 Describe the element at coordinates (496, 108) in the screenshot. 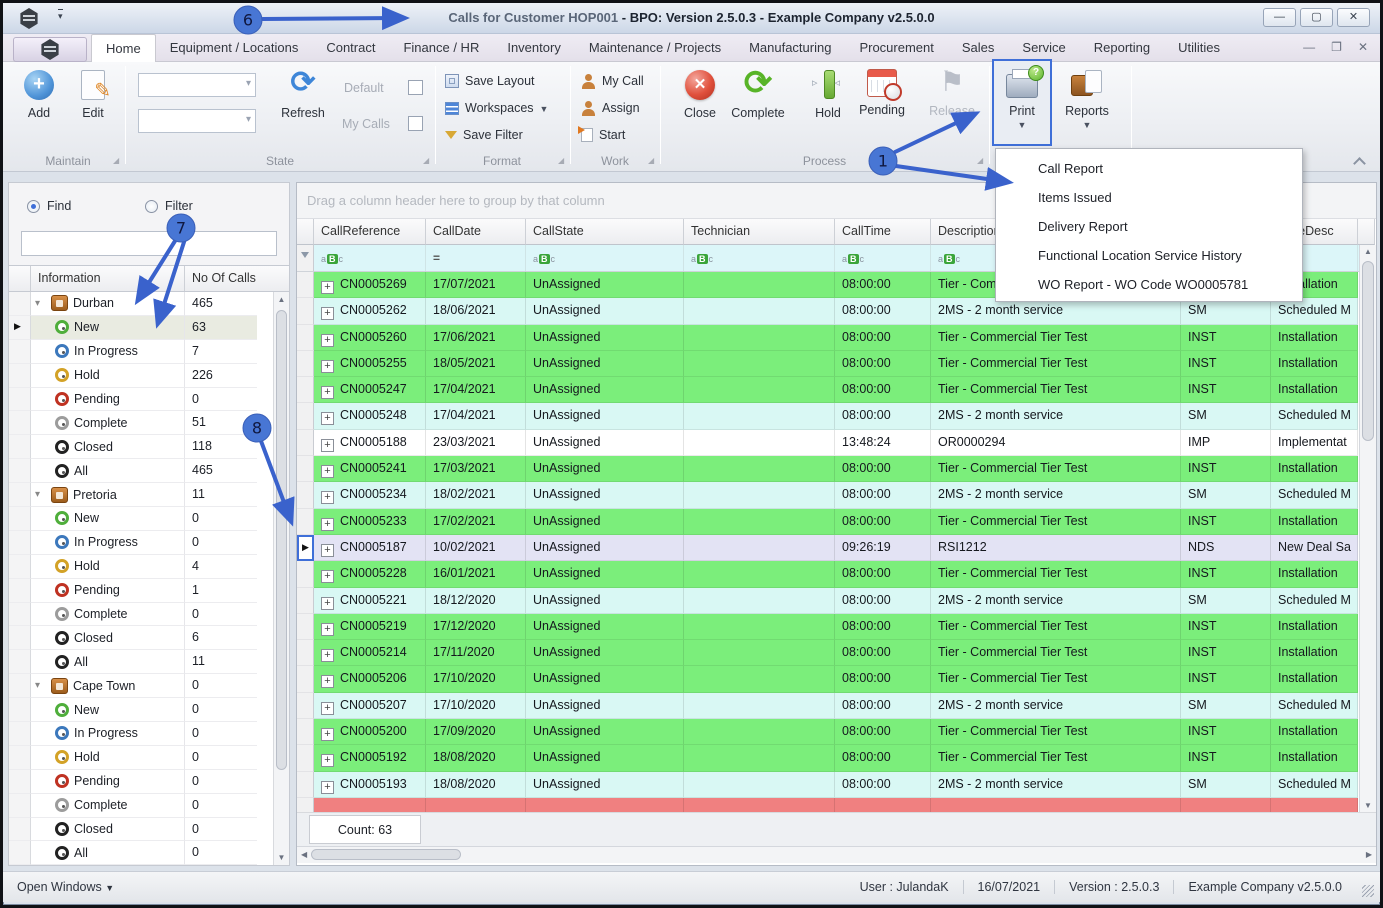

I see `workspaces-button: Workspaces ▼` at that location.